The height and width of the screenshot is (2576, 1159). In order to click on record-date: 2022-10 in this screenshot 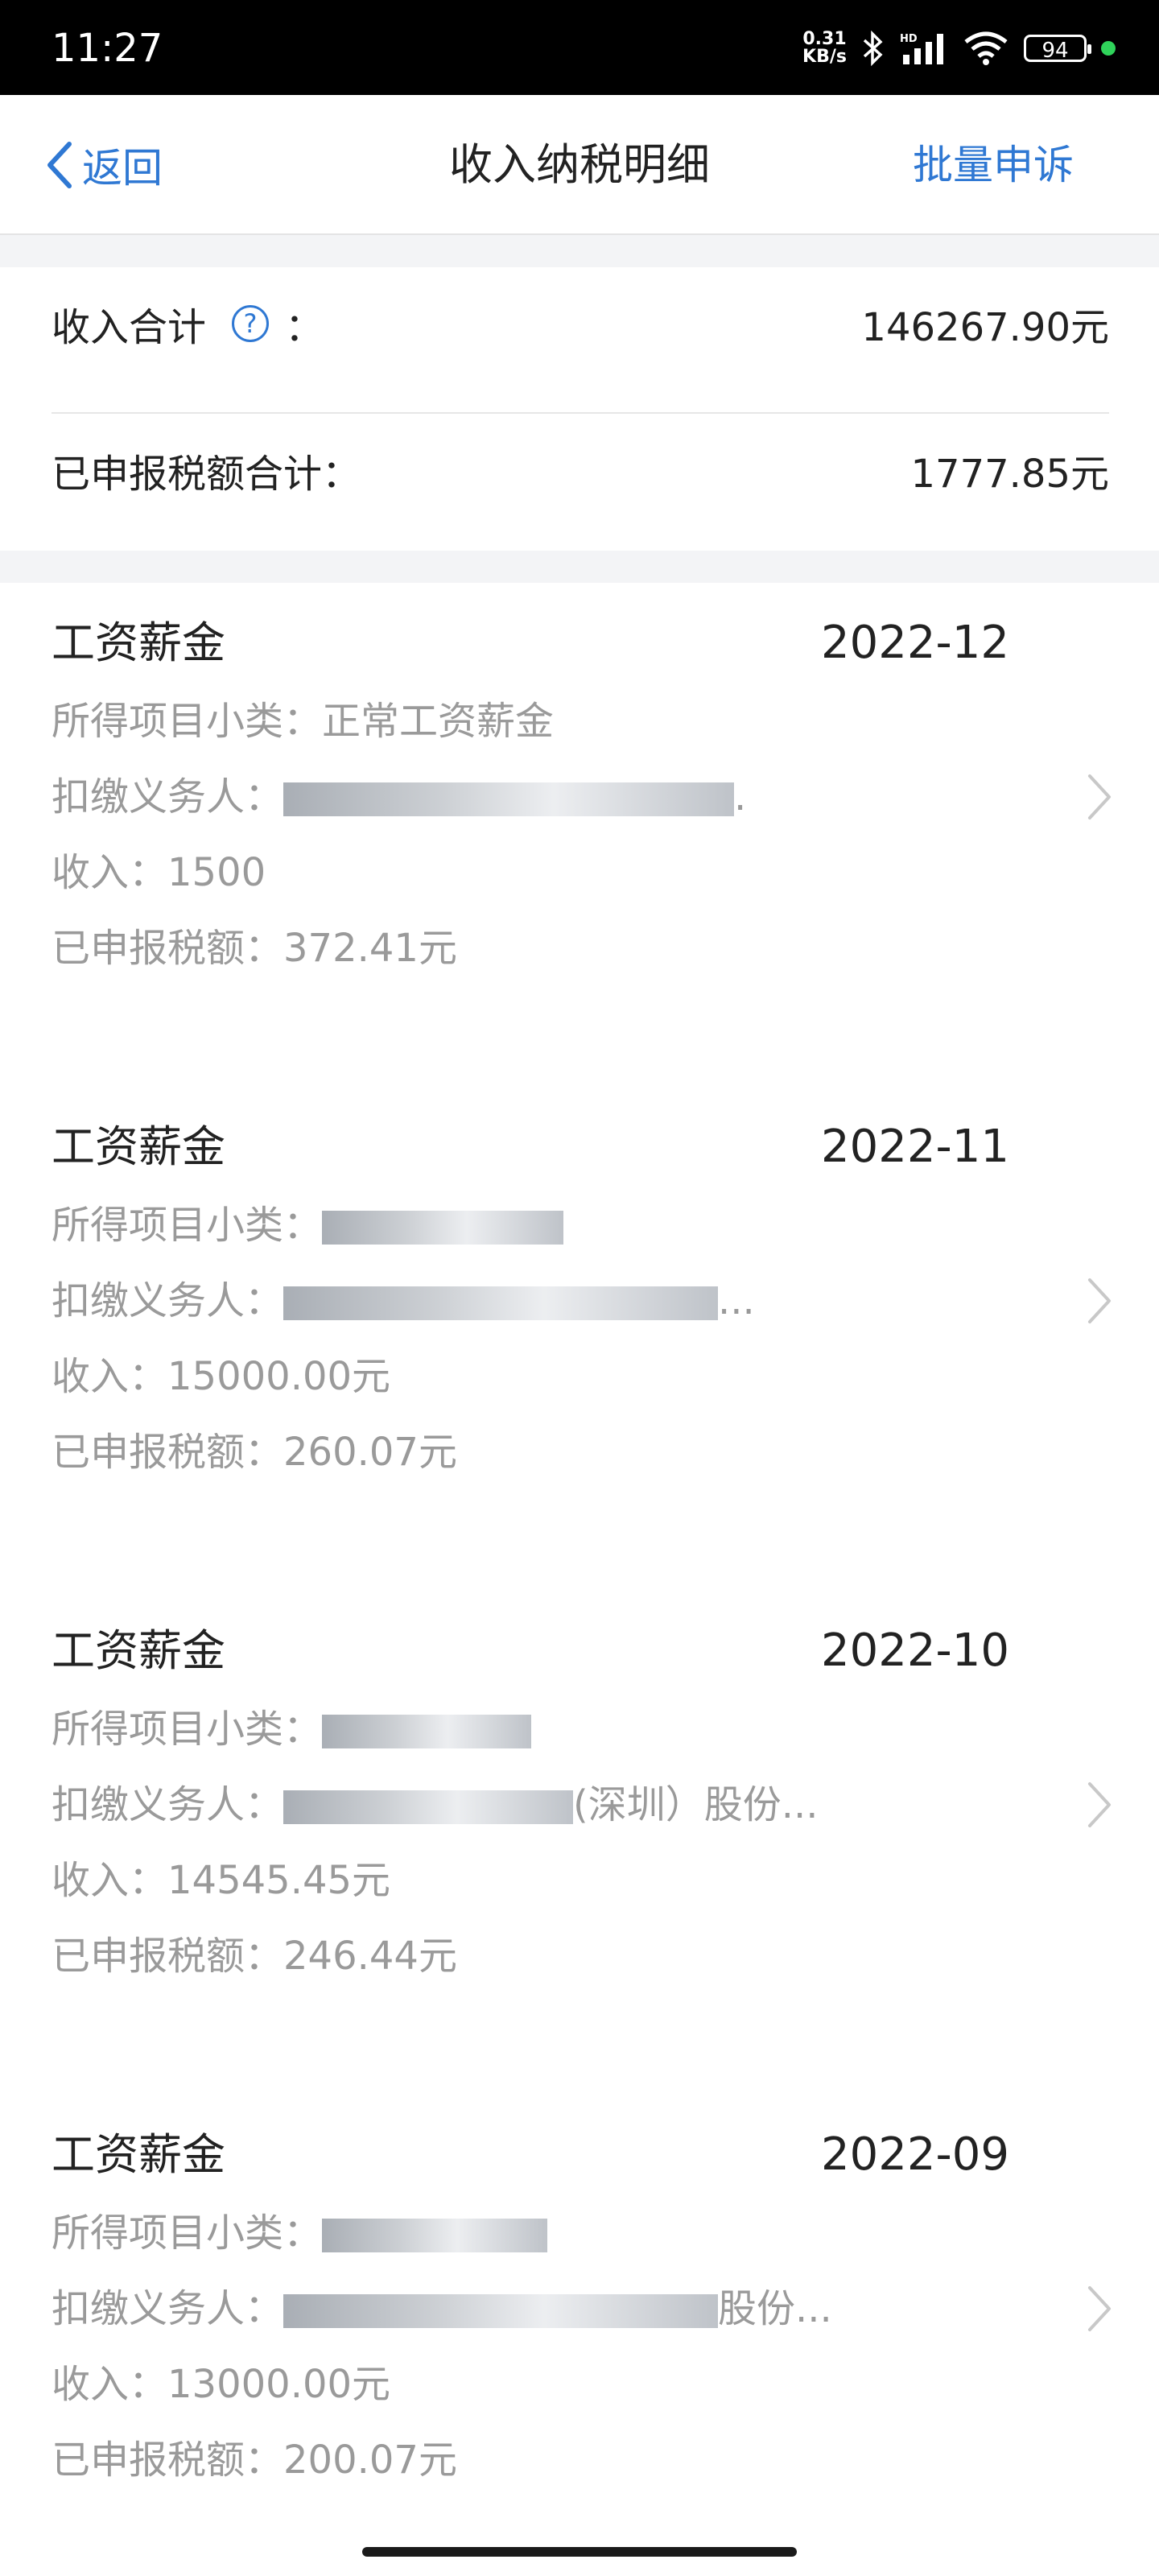, I will do `click(915, 1650)`.